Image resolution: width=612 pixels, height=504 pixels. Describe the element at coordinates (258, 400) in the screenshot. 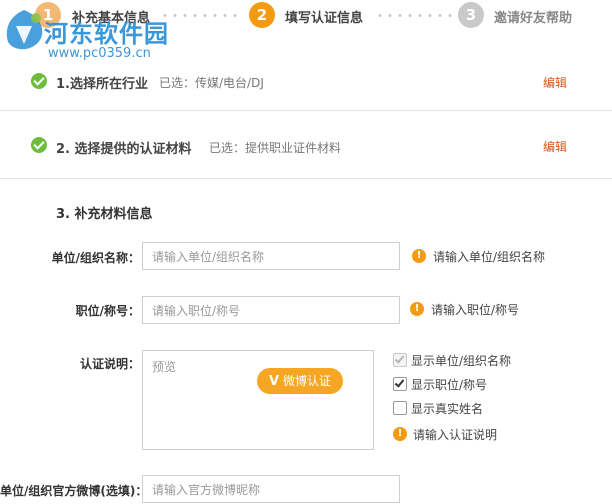

I see `description-textarea: 预览 V 微博认证` at that location.